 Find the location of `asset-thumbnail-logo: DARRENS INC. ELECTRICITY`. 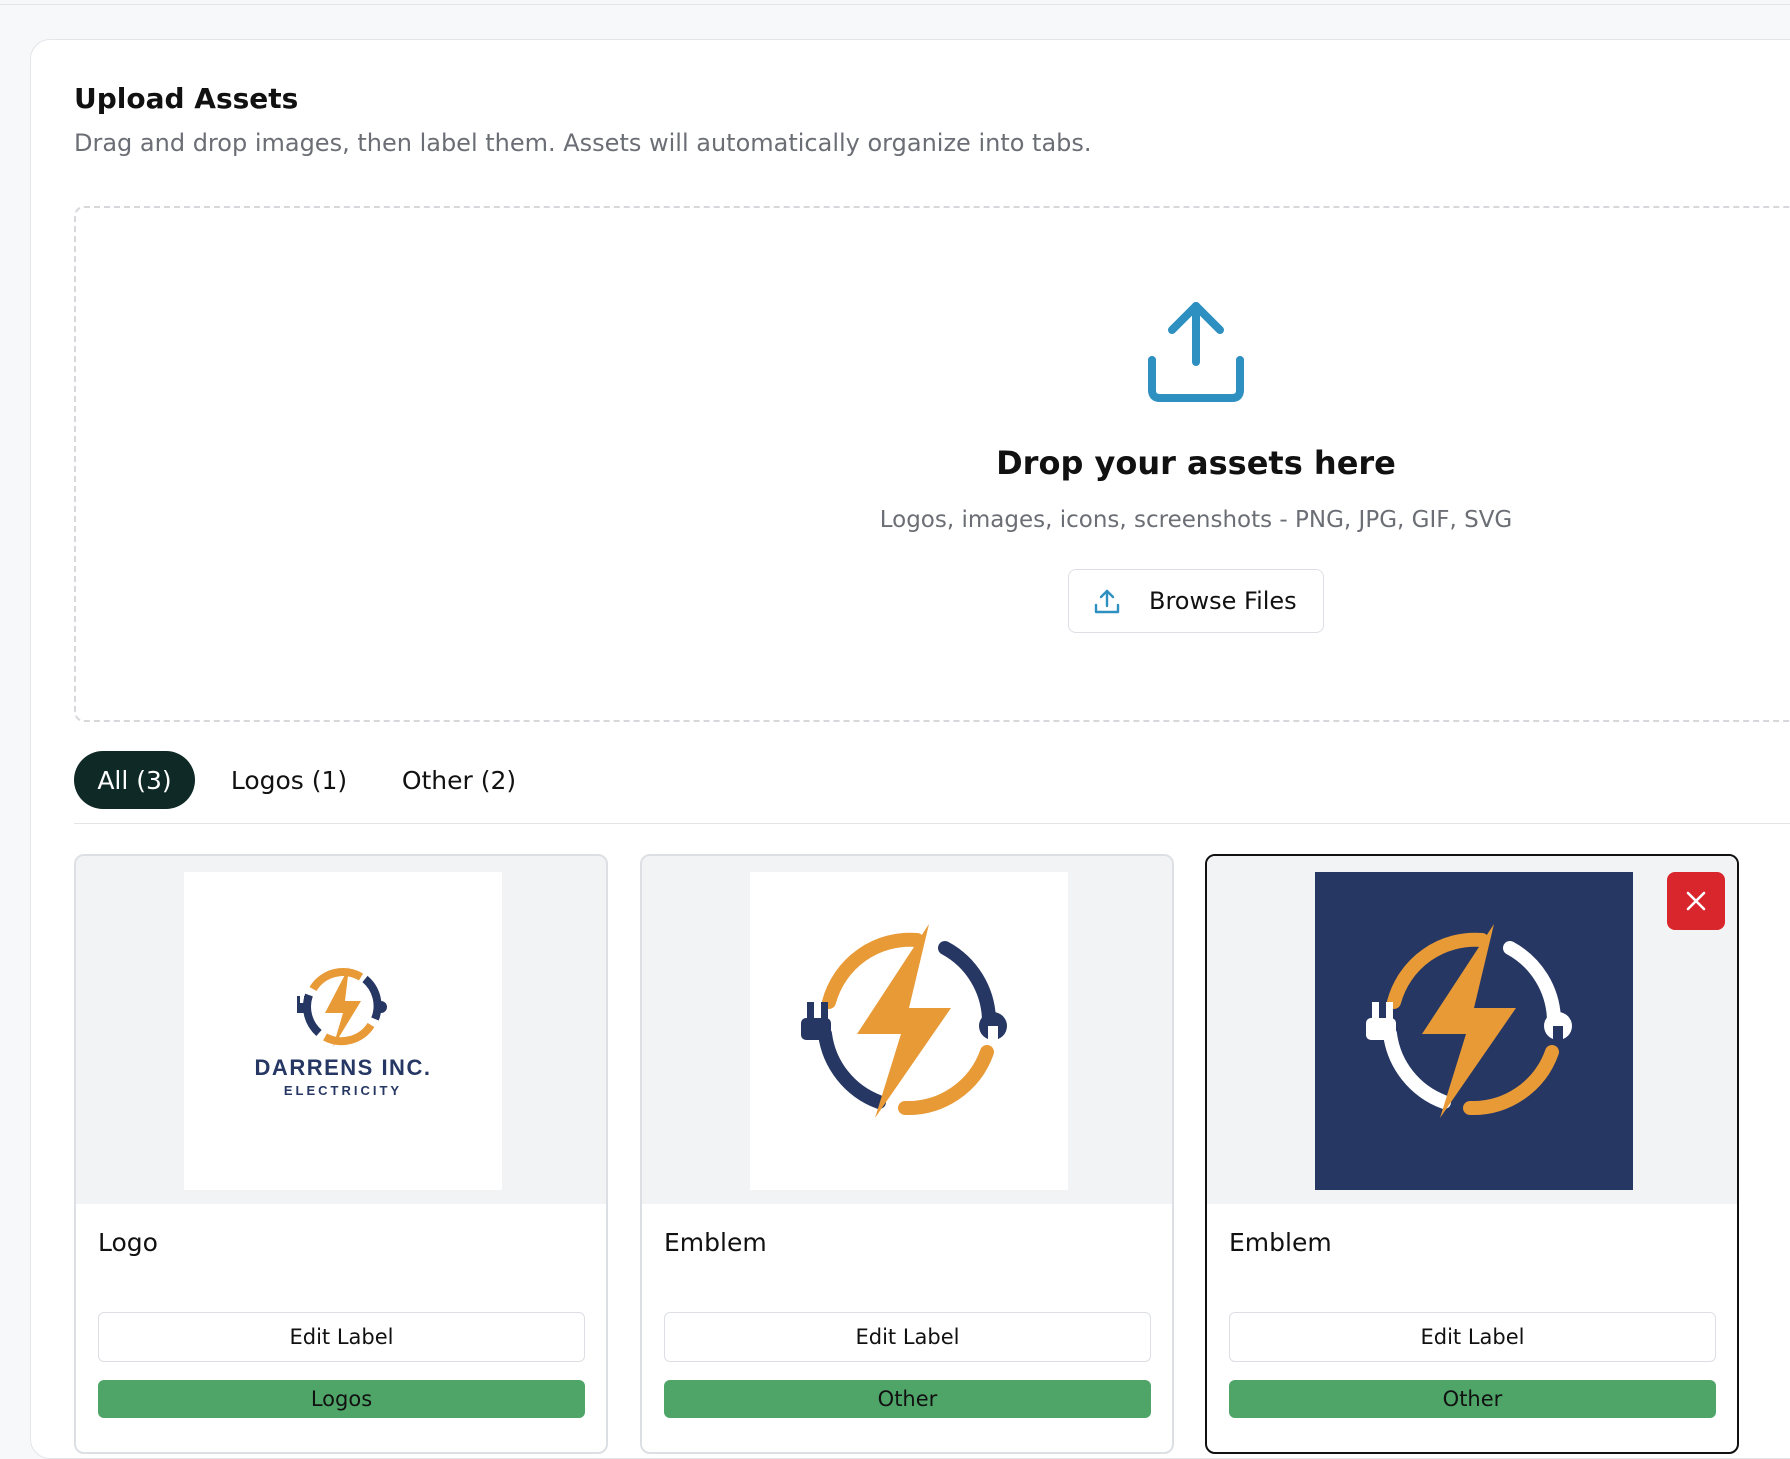

asset-thumbnail-logo: DARRENS INC. ELECTRICITY is located at coordinates (343, 1031).